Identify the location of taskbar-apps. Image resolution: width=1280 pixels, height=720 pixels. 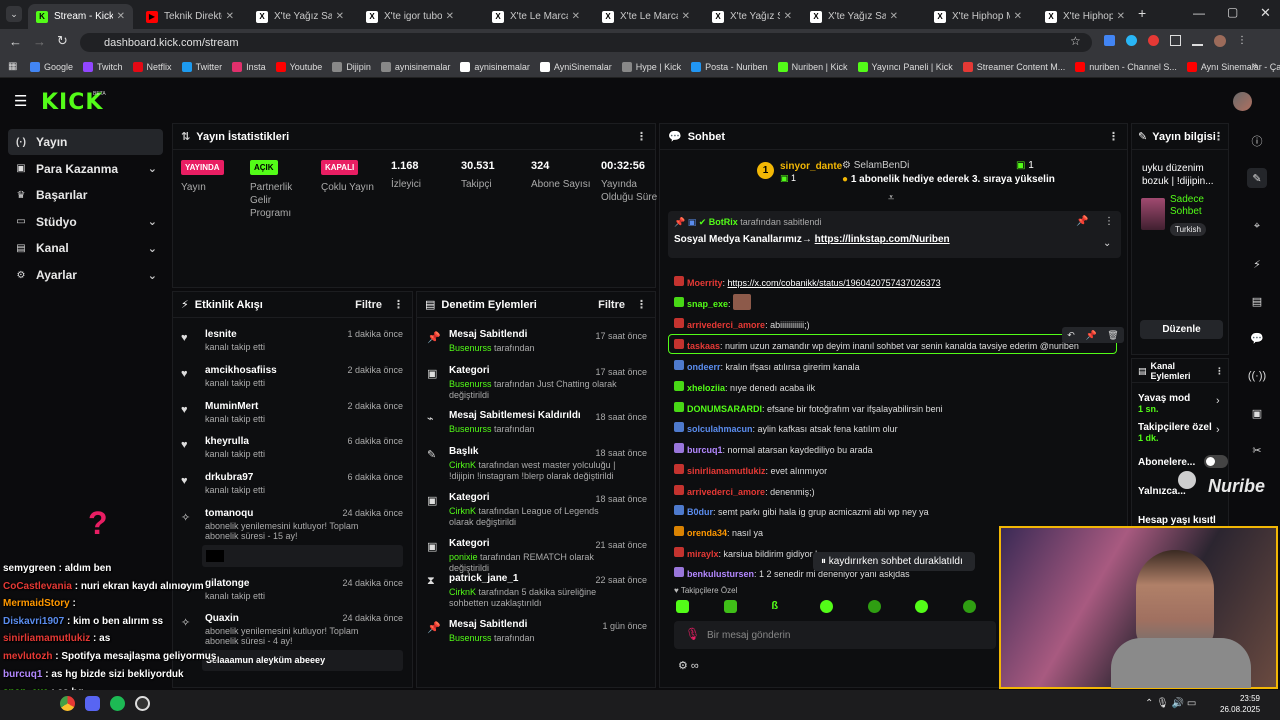
(105, 703).